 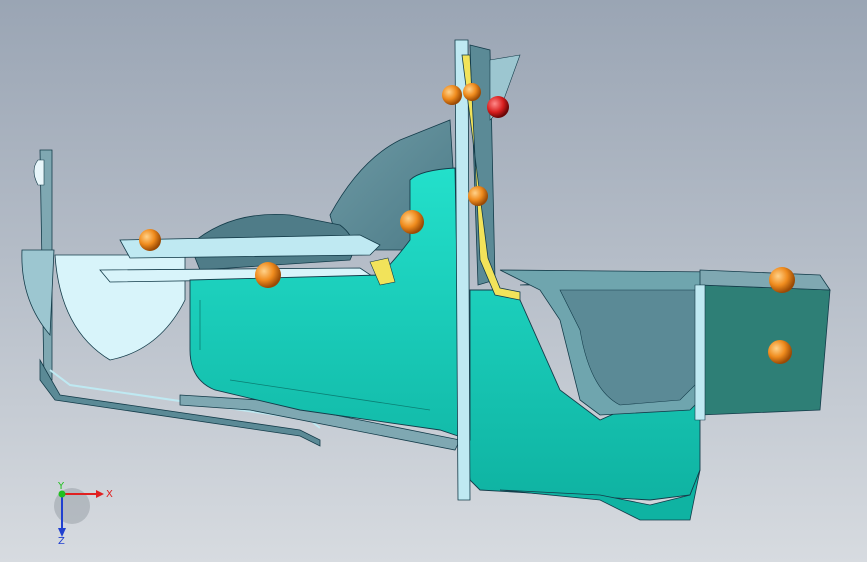 What do you see at coordinates (80, 513) in the screenshot?
I see `orientation-triad: X Y Z` at bounding box center [80, 513].